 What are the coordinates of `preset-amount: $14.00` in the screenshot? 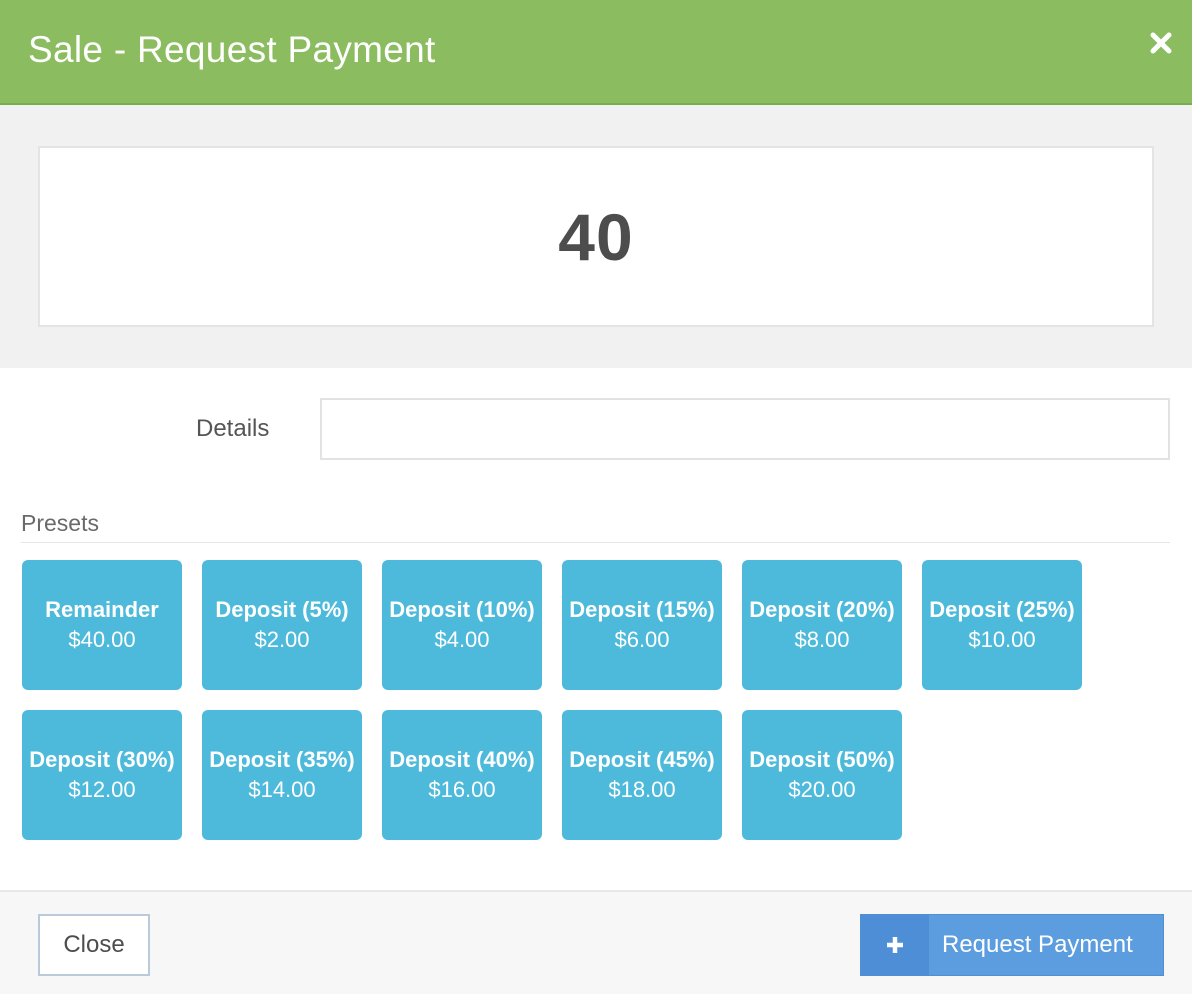 It's located at (282, 789).